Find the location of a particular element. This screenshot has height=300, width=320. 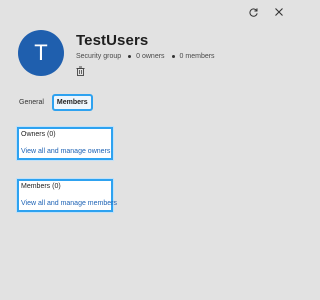

tab-members: Members is located at coordinates (72, 102).